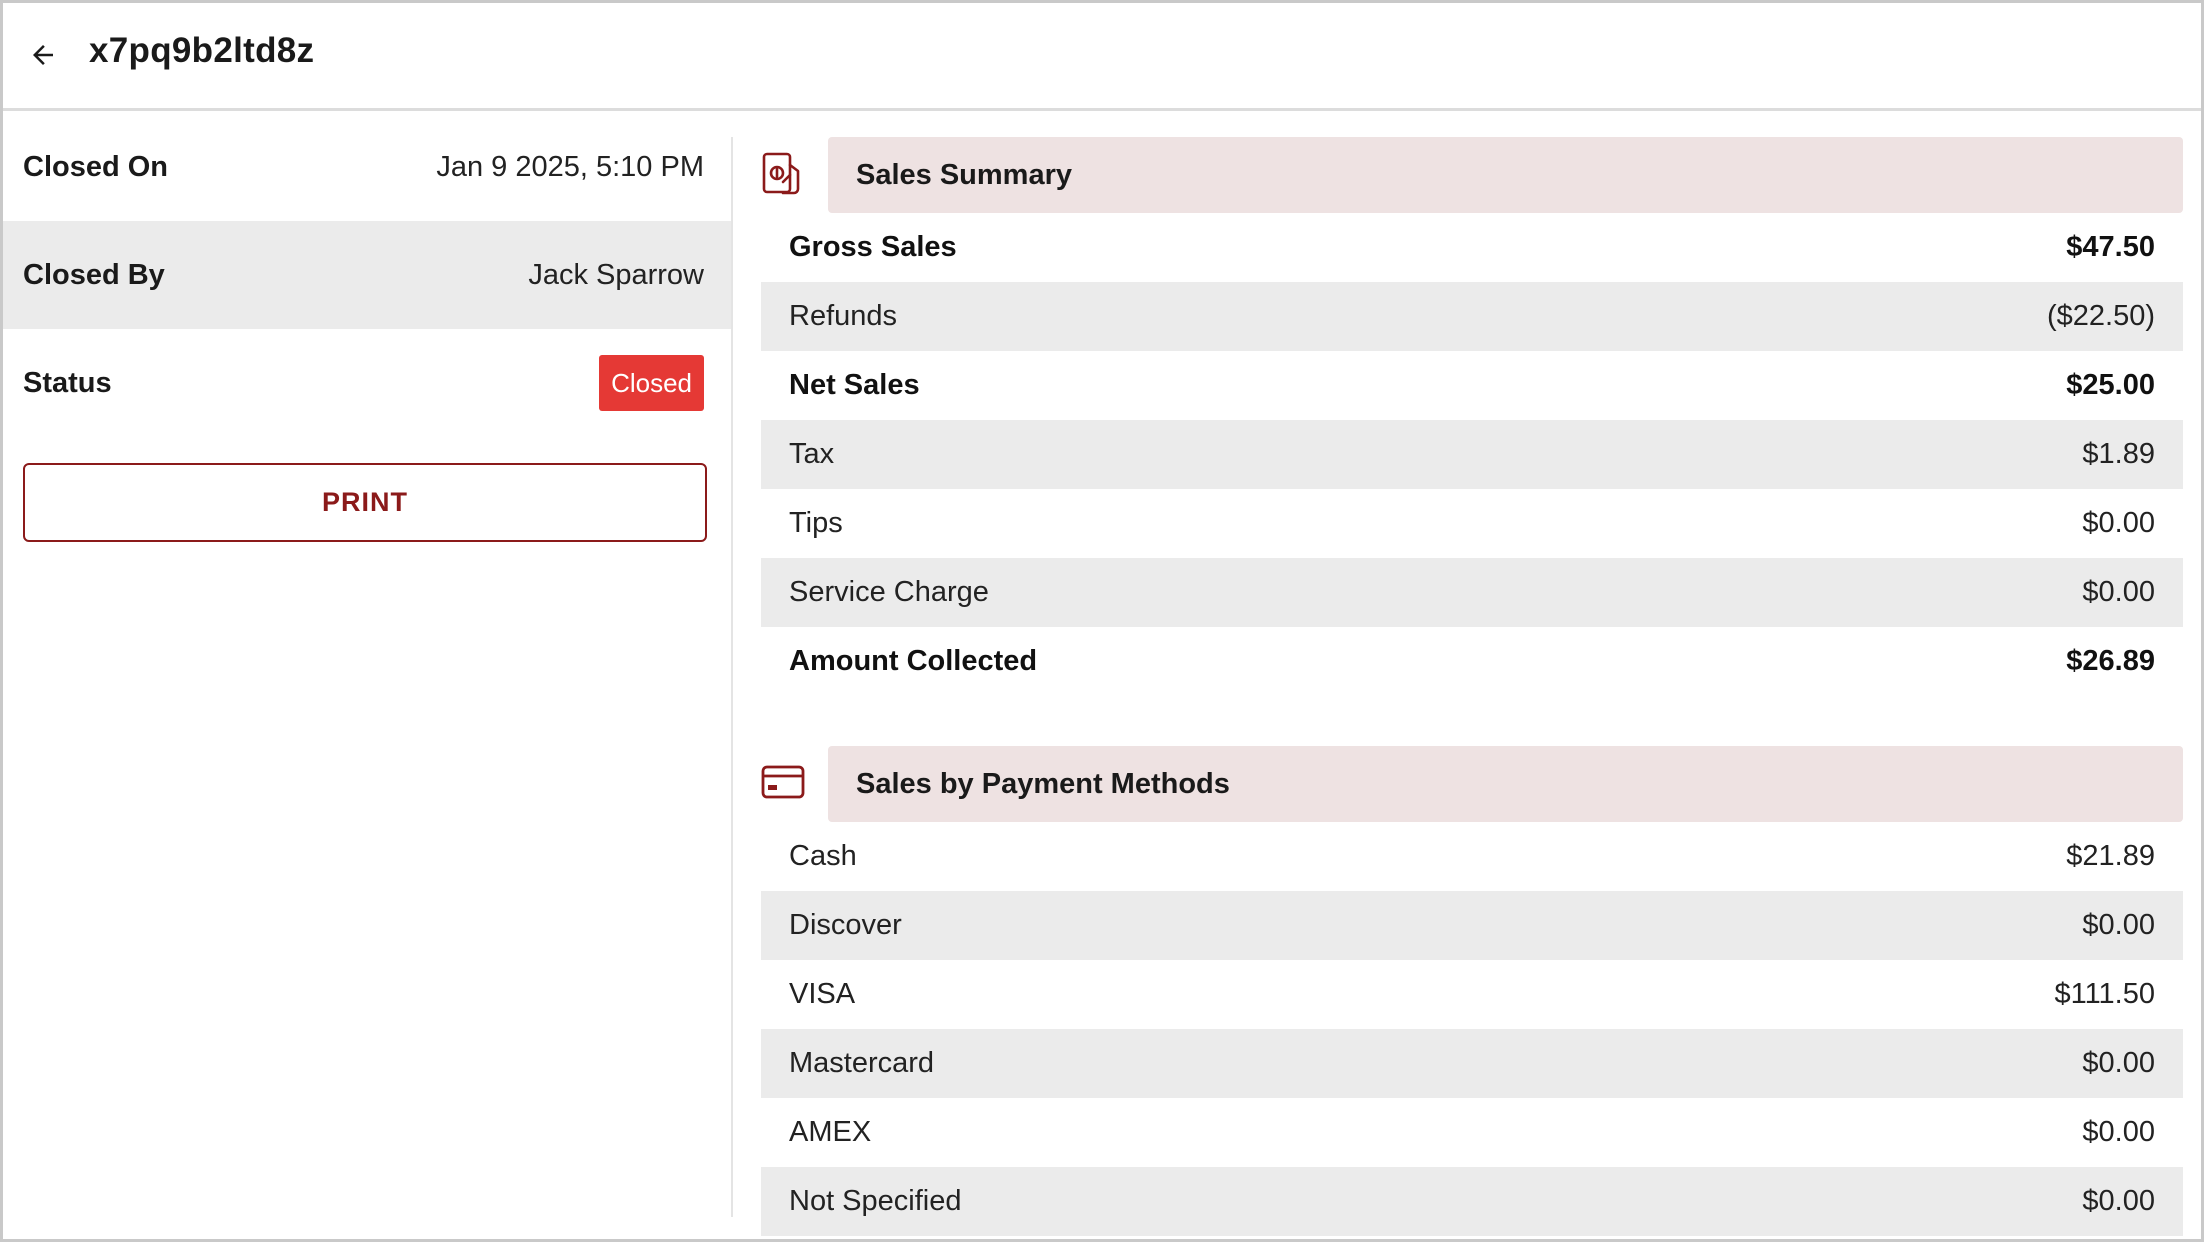 This screenshot has height=1242, width=2204. I want to click on table-row: Tax $1.89, so click(1472, 454).